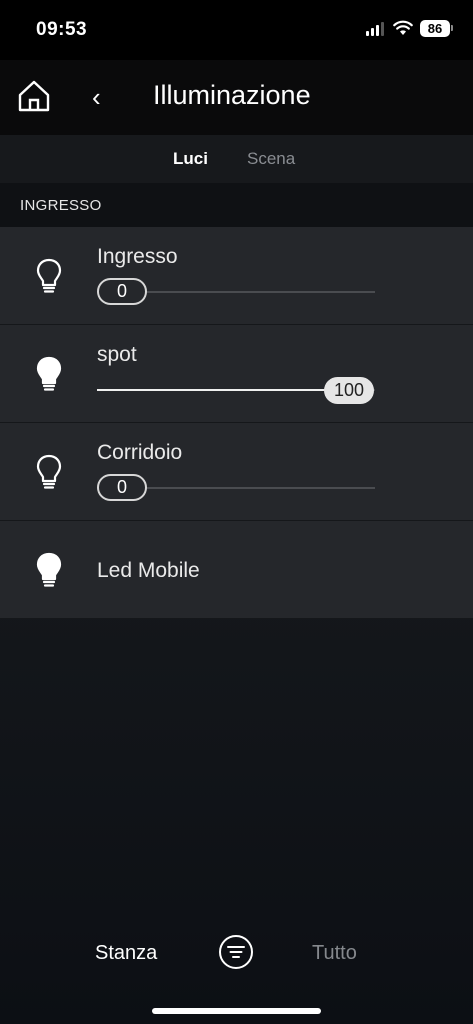  What do you see at coordinates (140, 452) in the screenshot?
I see `light-name: Corridoio` at bounding box center [140, 452].